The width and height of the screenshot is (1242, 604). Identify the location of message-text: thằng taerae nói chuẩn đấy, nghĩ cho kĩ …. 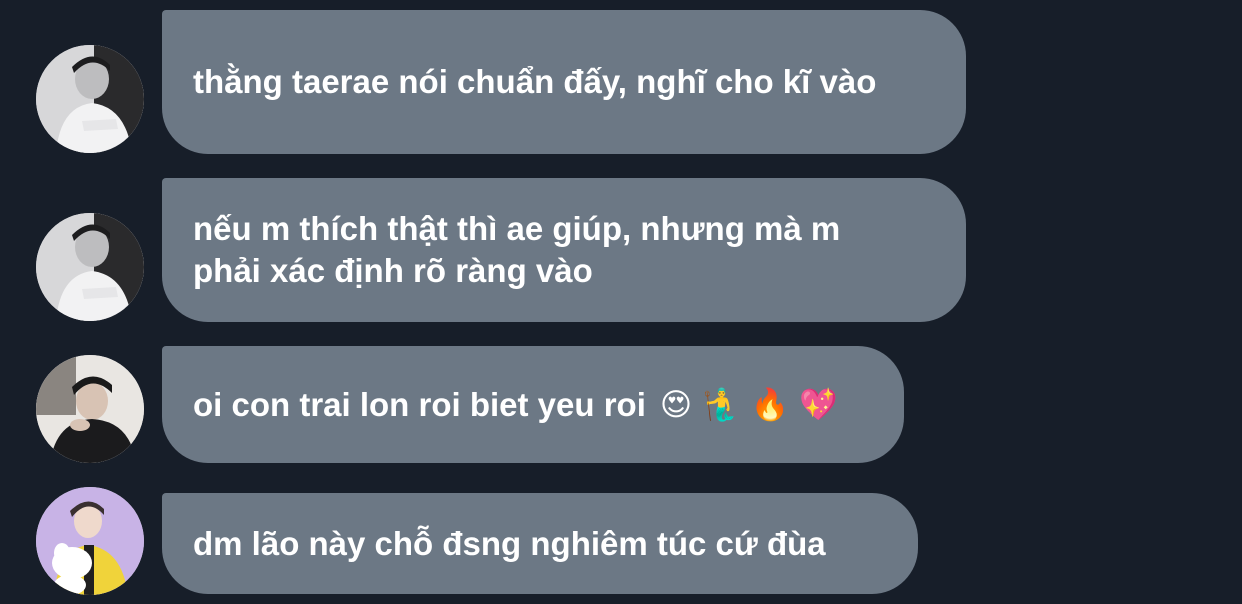
(535, 81).